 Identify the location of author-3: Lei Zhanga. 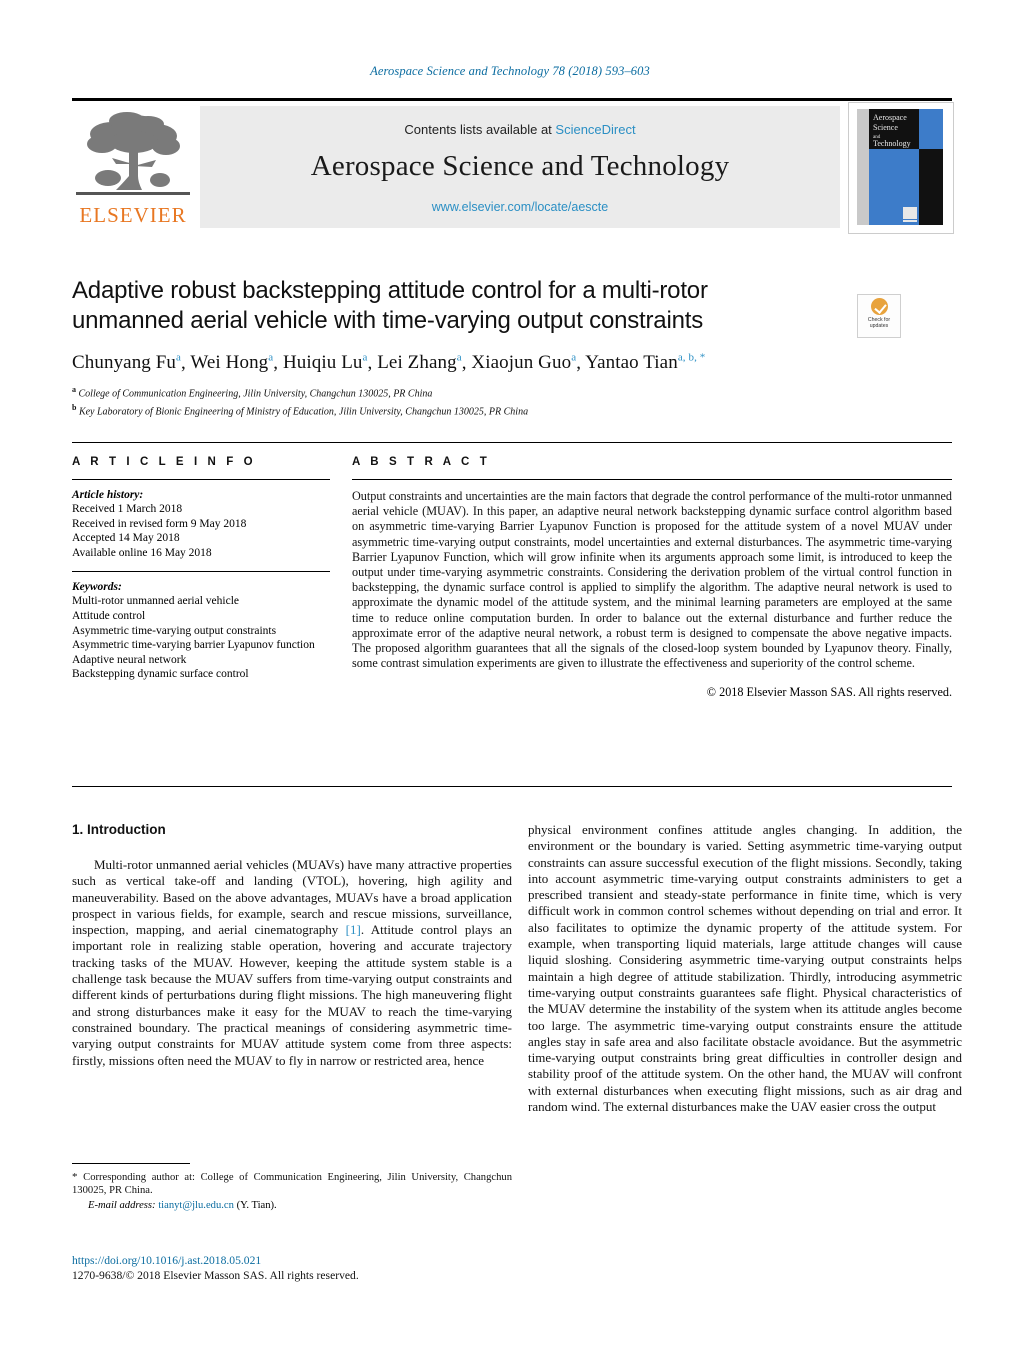
(419, 362).